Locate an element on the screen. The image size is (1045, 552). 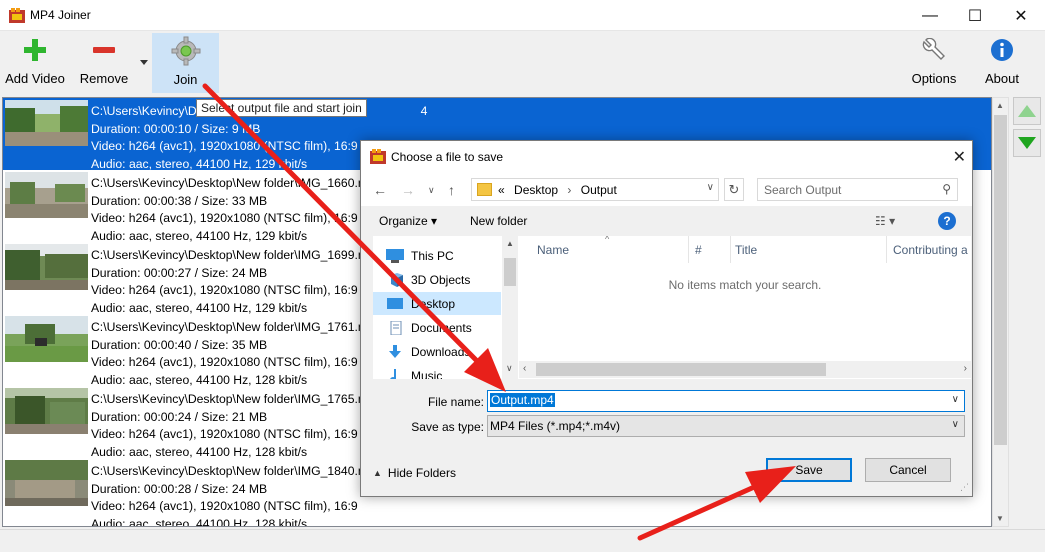
toolbar: Add Video Remove Join Options About is located at coordinates (522, 63).